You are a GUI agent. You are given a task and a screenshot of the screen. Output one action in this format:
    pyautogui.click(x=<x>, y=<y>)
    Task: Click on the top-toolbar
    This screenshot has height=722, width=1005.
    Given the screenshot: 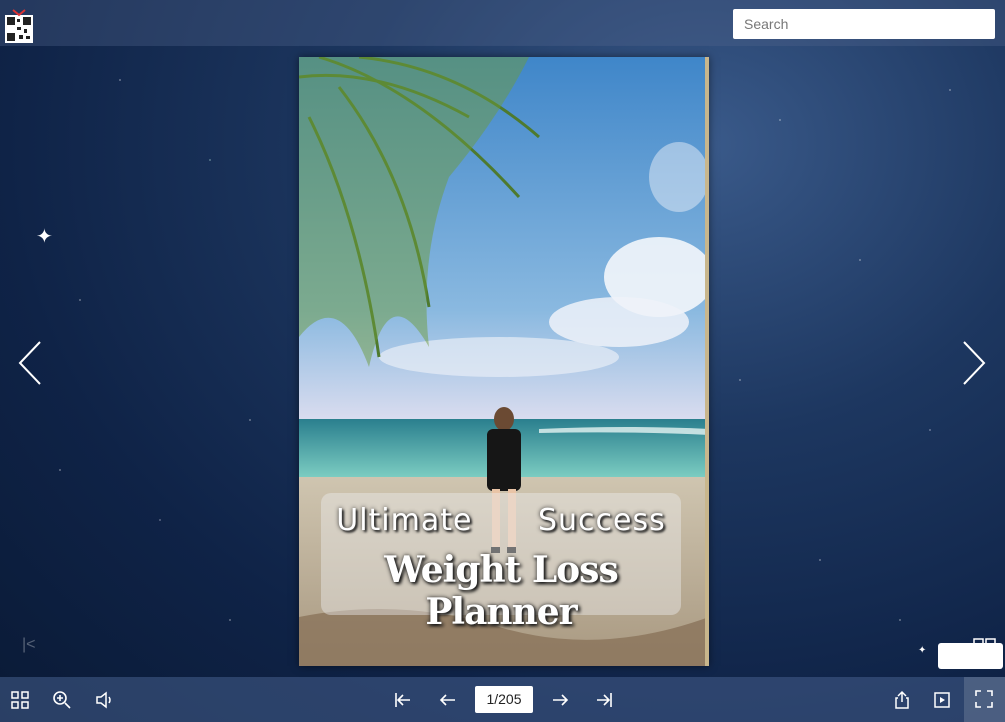 What is the action you would take?
    pyautogui.click(x=502, y=23)
    